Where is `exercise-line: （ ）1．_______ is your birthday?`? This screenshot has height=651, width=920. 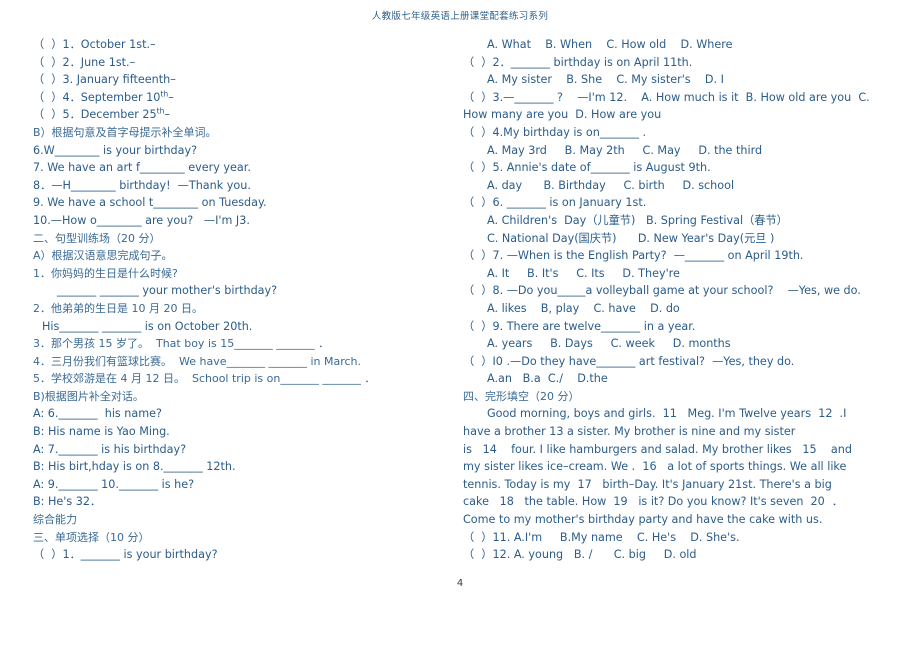
exercise-line: （ ）1．_______ is your birthday? is located at coordinates (125, 555).